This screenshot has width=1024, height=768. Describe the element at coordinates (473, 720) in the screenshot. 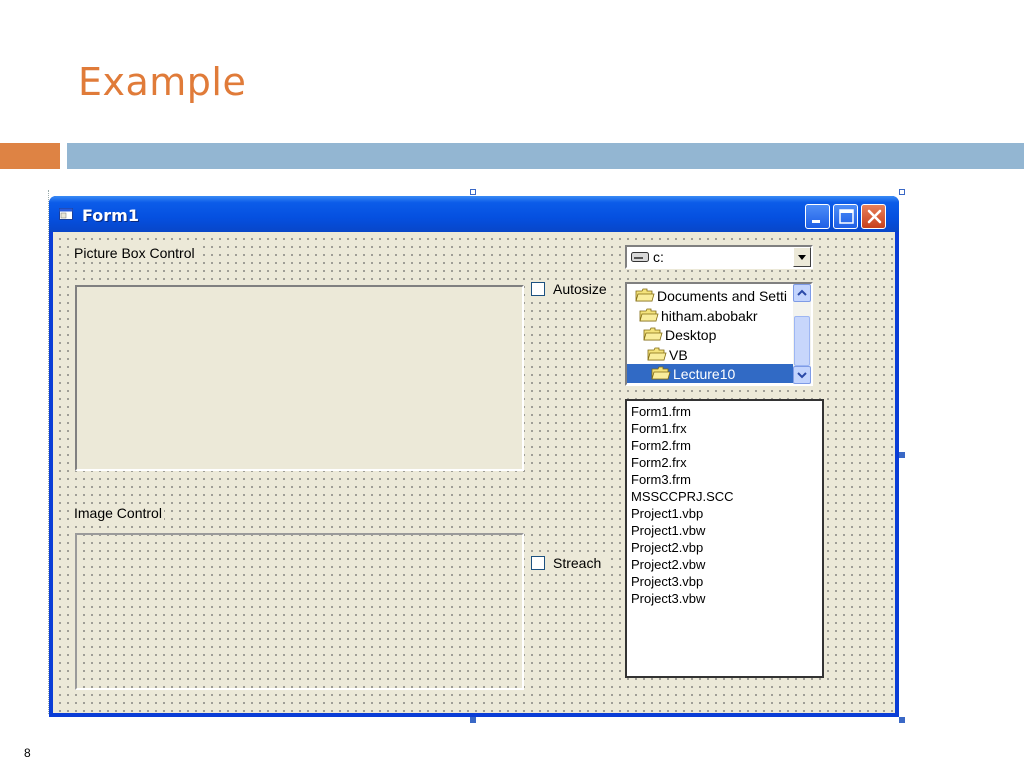

I see `selection-handle-bottom` at that location.